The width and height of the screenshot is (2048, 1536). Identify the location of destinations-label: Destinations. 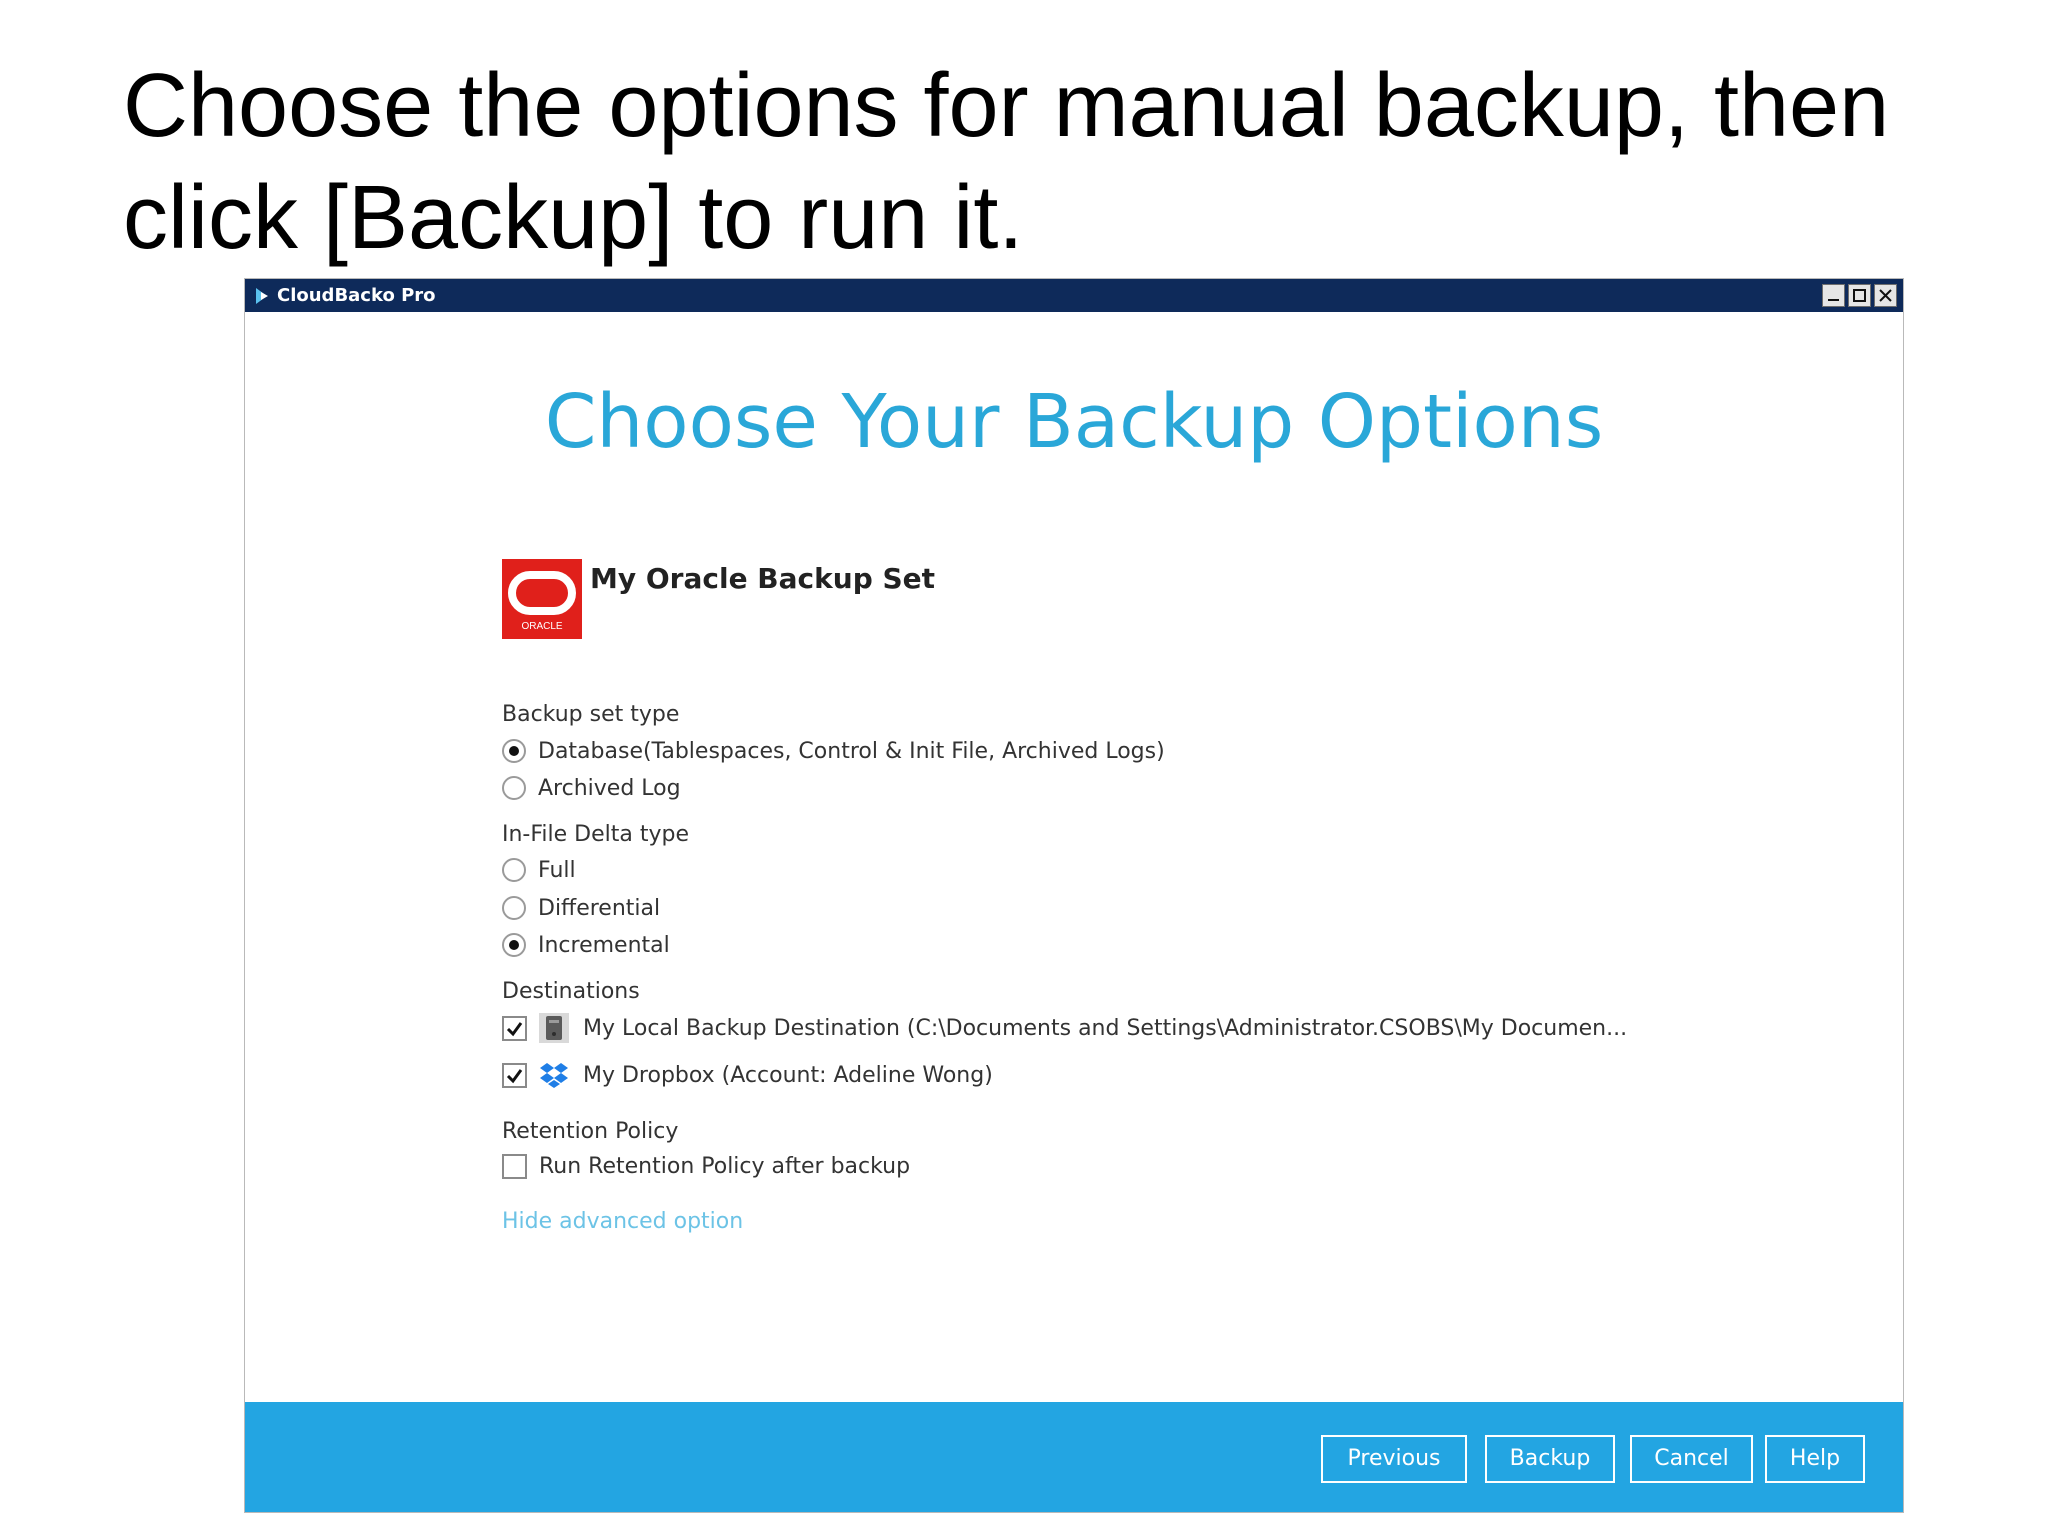
(571, 991).